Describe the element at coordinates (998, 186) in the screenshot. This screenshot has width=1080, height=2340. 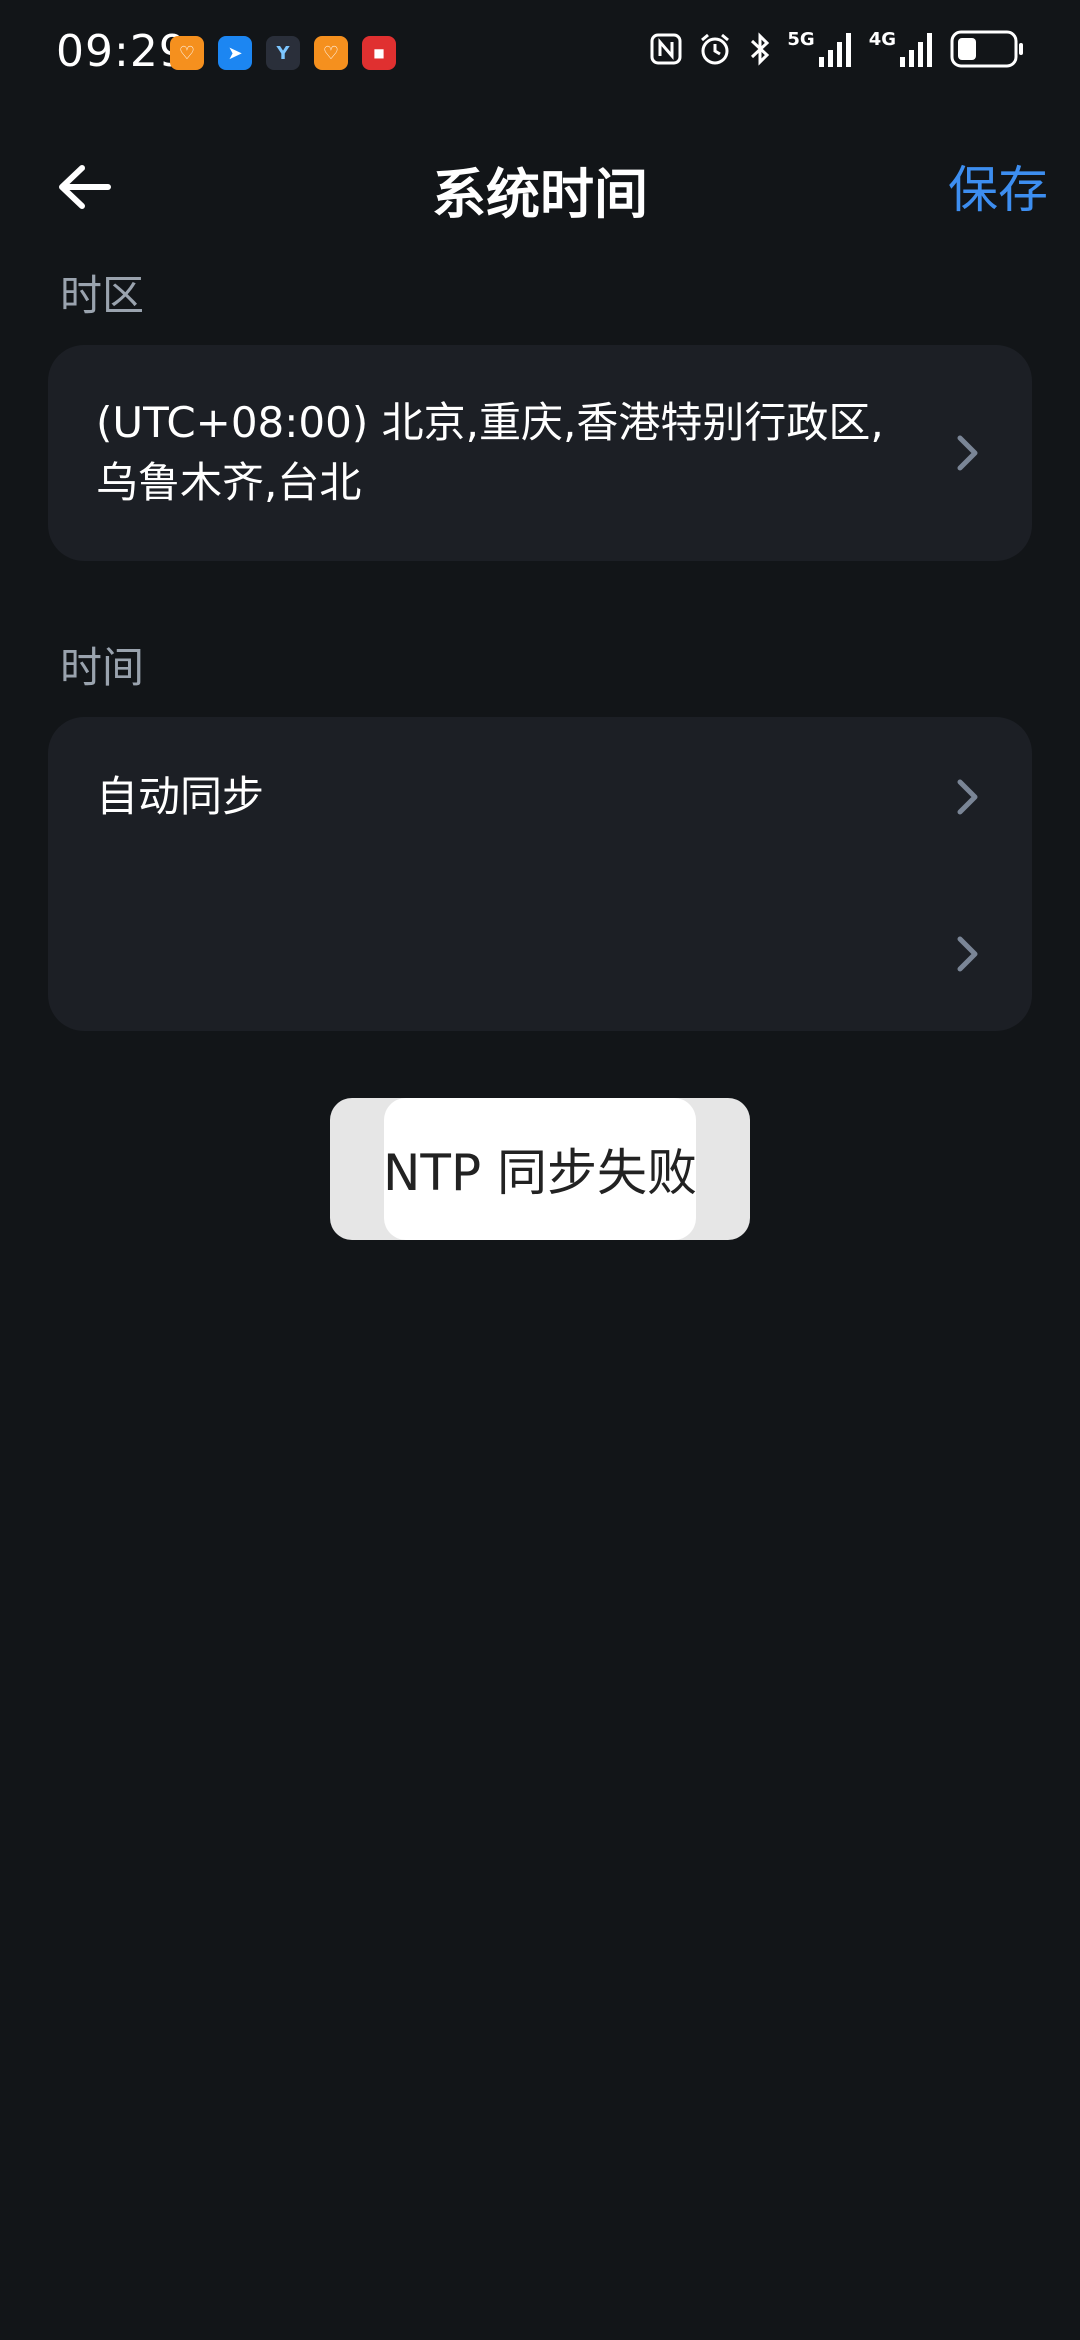
I see `save-button: 保存` at that location.